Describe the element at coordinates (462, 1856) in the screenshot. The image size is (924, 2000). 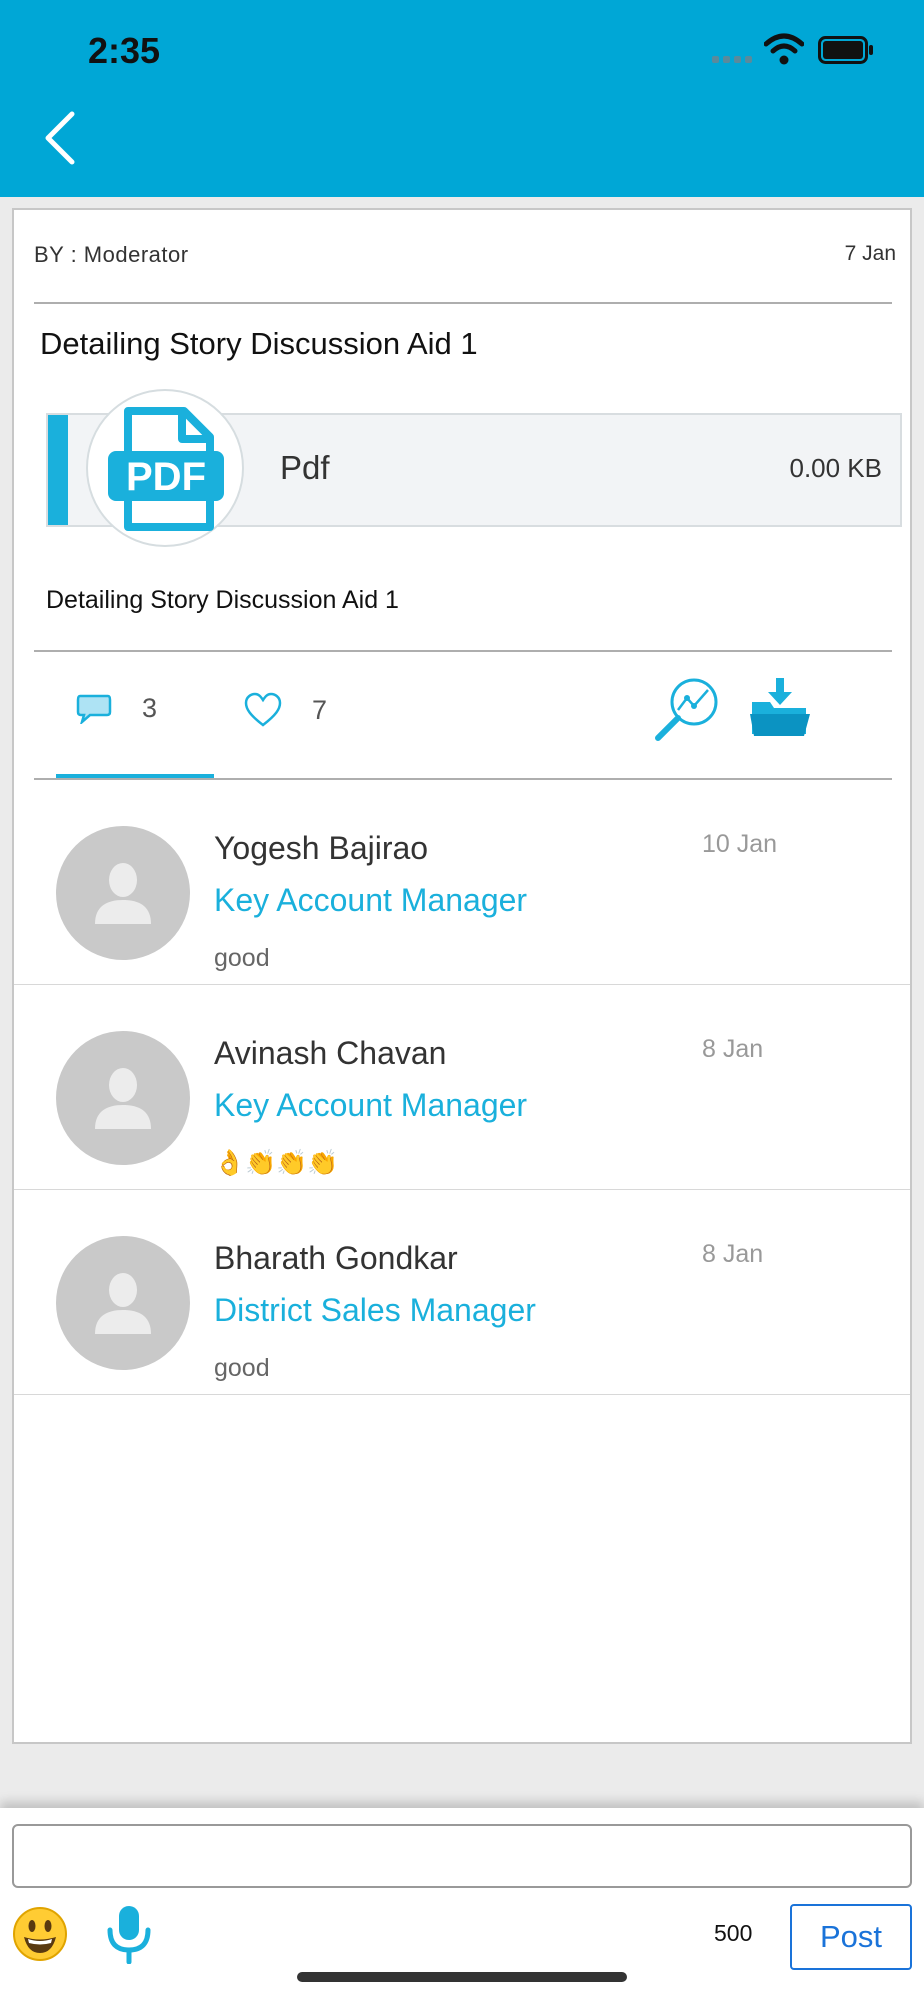
I see `comment-input` at that location.